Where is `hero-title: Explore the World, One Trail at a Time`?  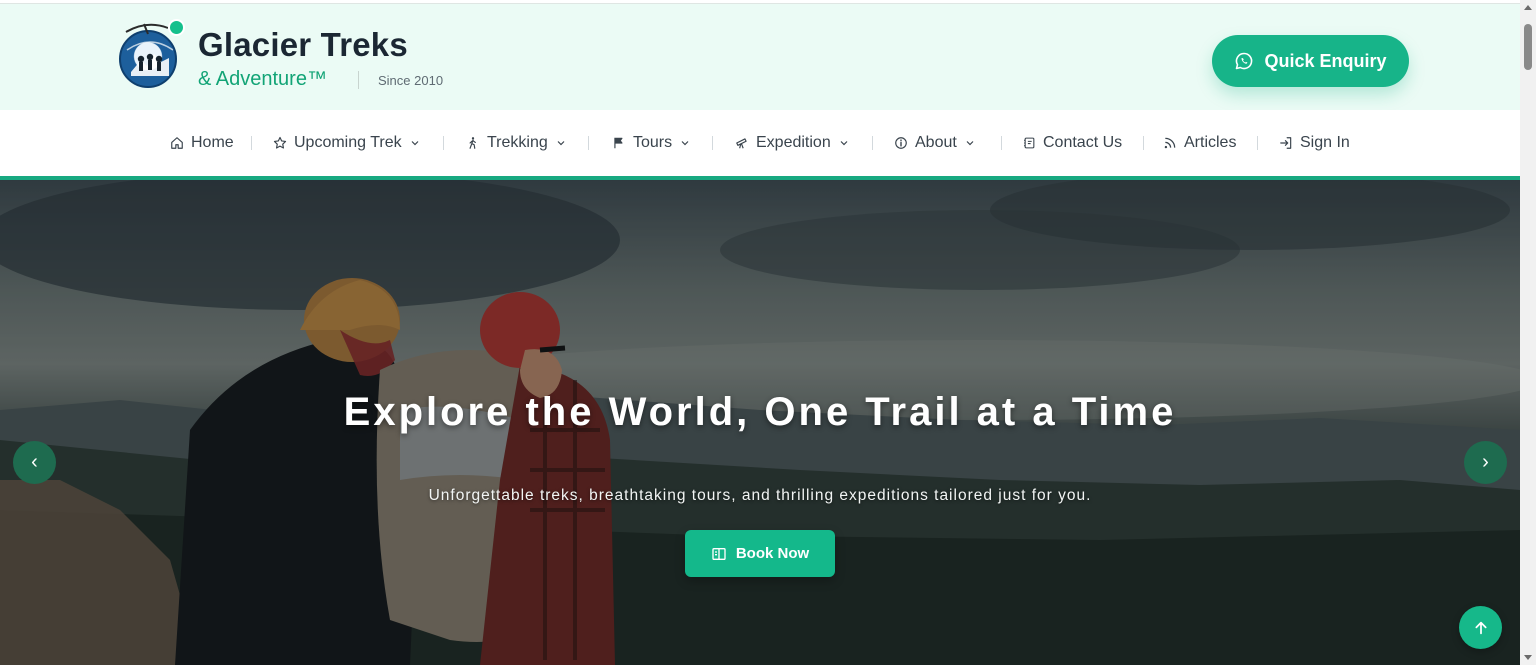 hero-title: Explore the World, One Trail at a Time is located at coordinates (760, 412).